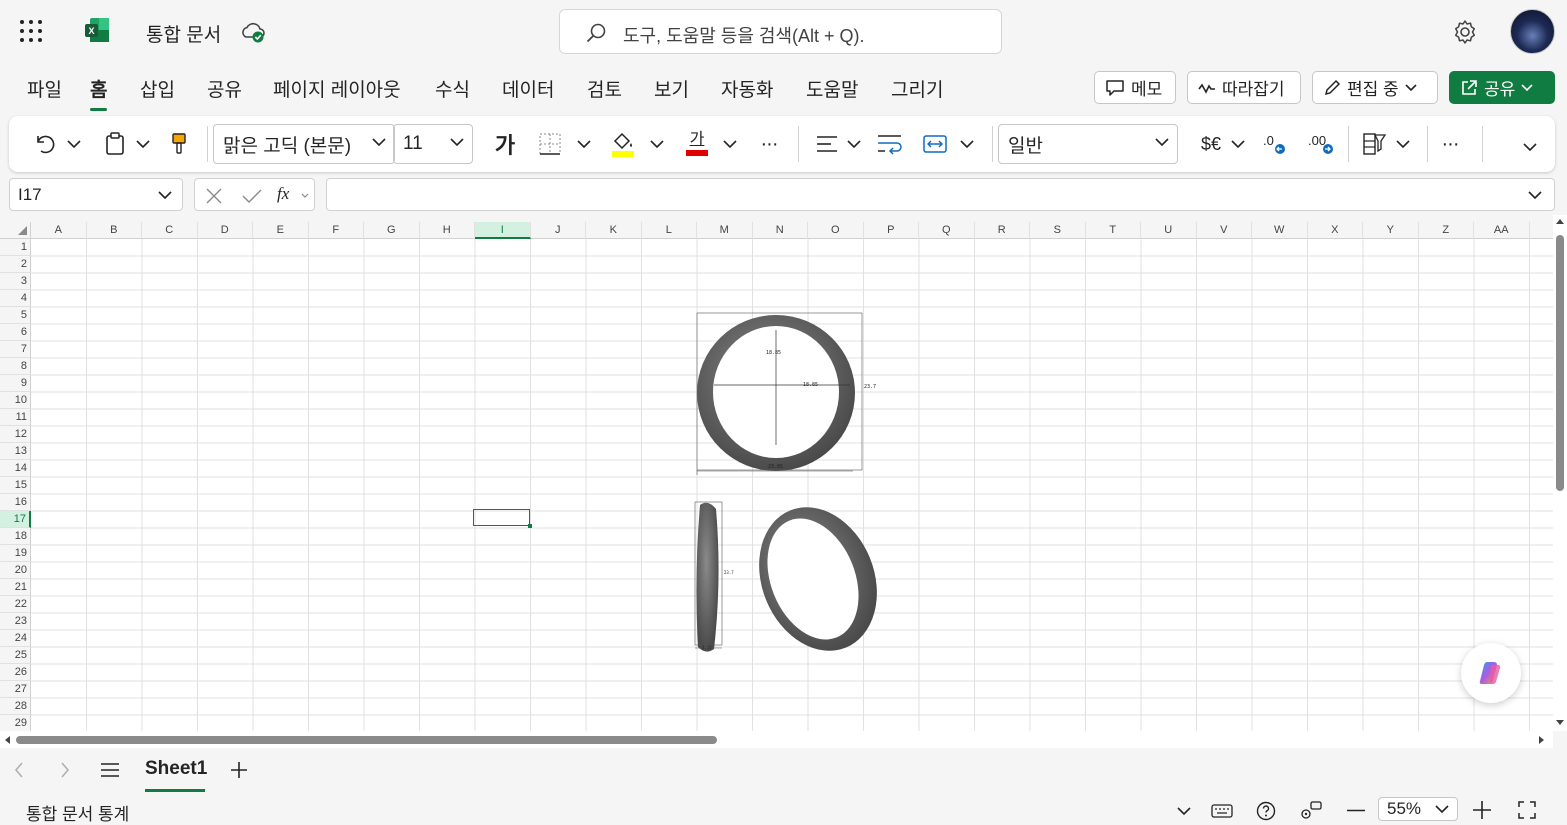 Image resolution: width=1567 pixels, height=825 pixels. Describe the element at coordinates (891, 230) in the screenshot. I see `column-header: P` at that location.